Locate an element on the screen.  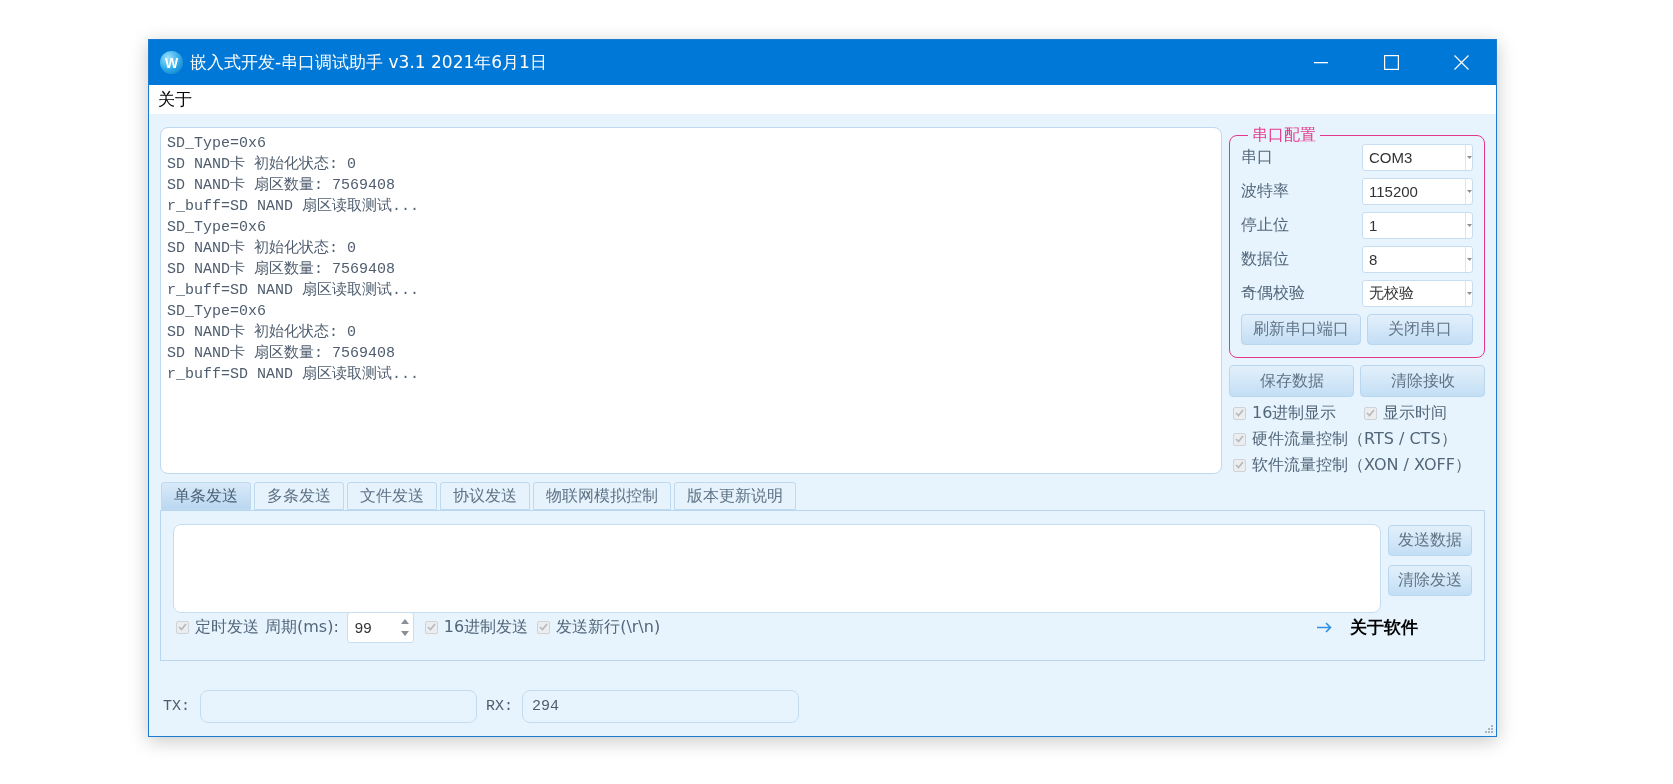
arrow-right-icon is located at coordinates (1324, 627).